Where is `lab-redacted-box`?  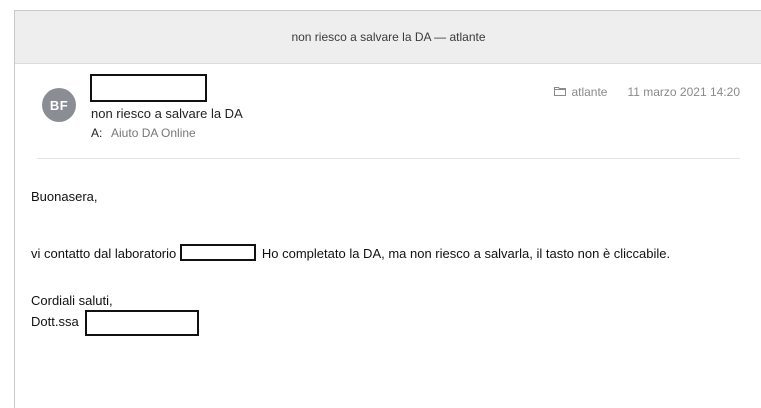
lab-redacted-box is located at coordinates (218, 252).